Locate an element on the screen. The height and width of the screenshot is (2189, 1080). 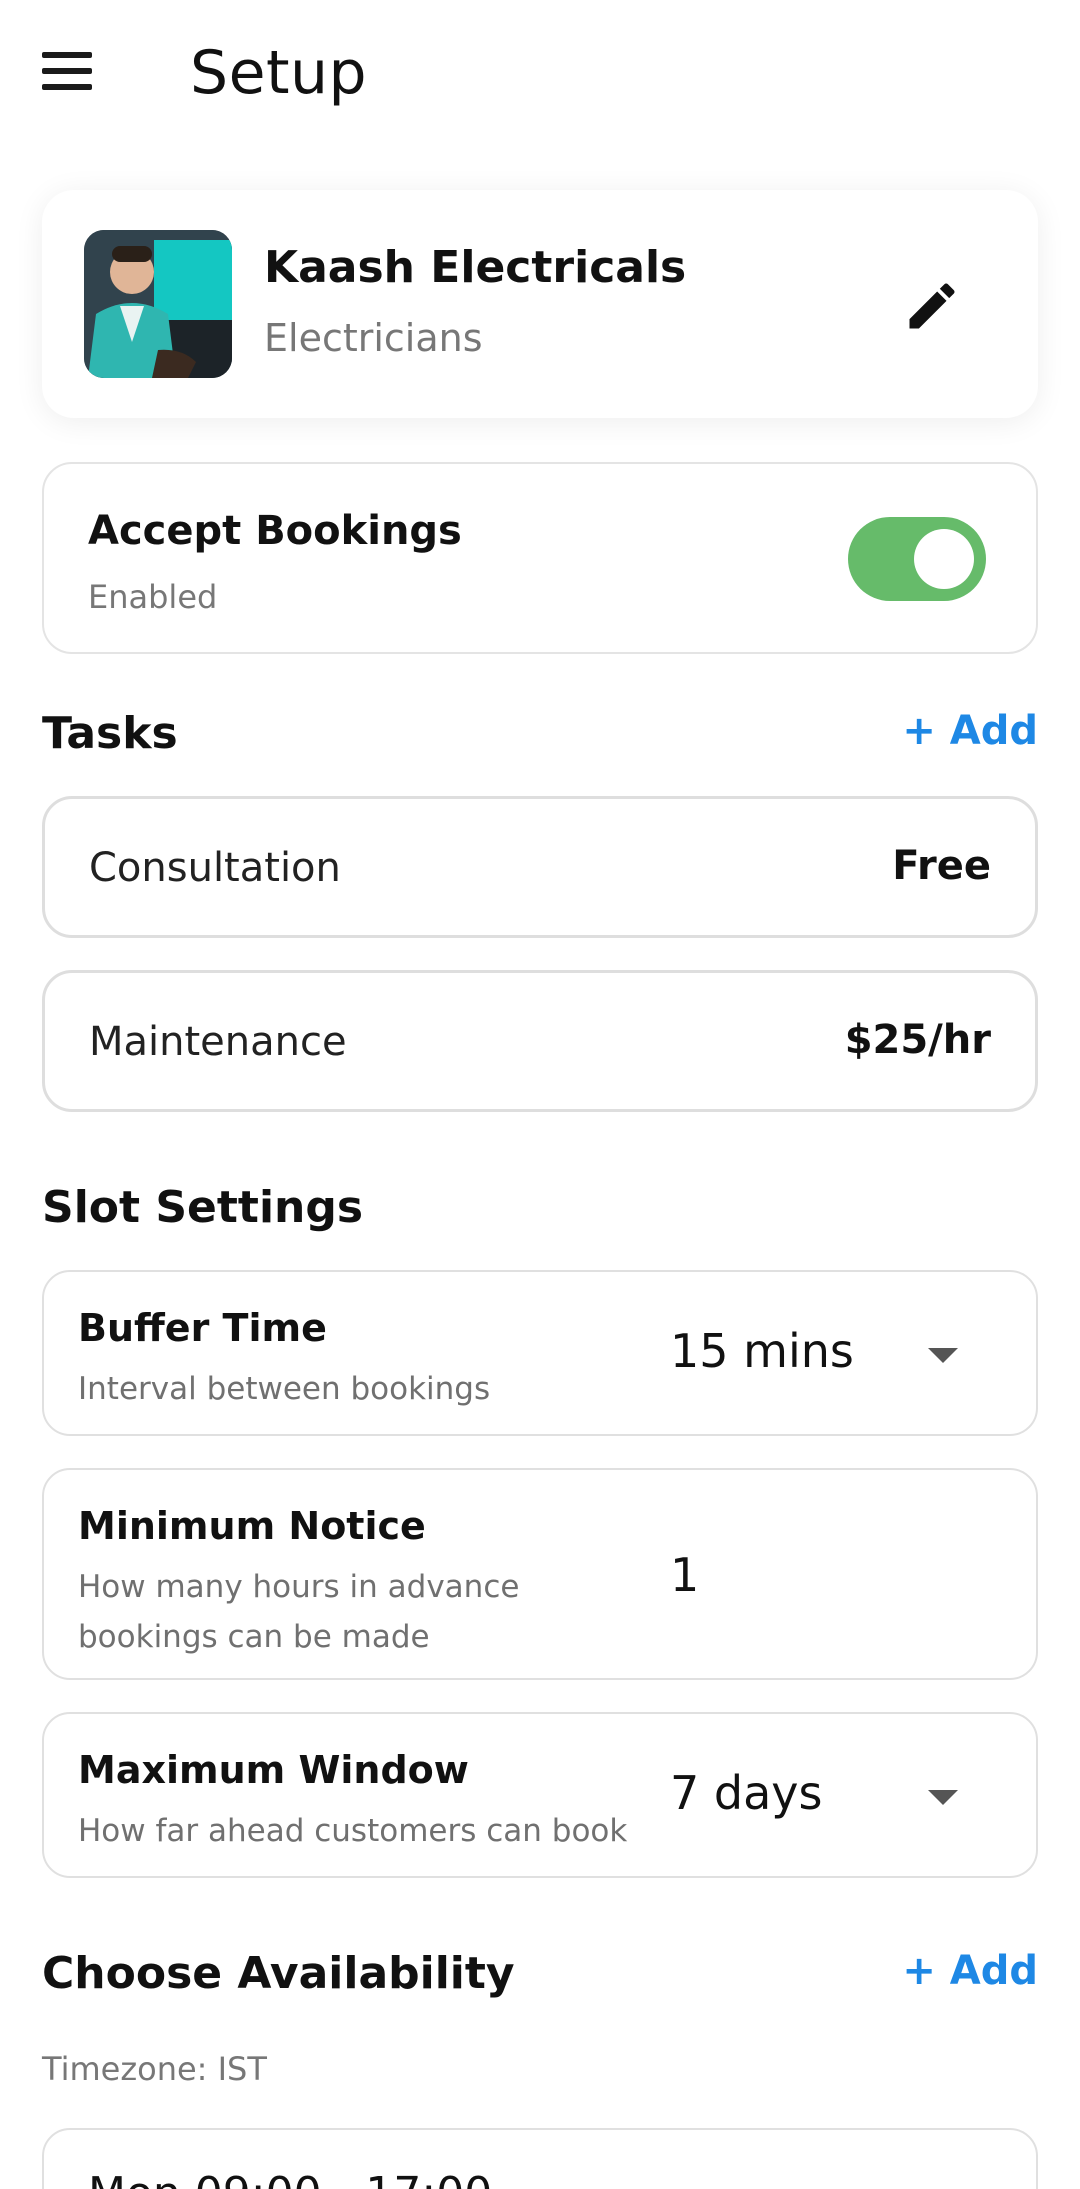
add-availability-button: + Add is located at coordinates (970, 1971).